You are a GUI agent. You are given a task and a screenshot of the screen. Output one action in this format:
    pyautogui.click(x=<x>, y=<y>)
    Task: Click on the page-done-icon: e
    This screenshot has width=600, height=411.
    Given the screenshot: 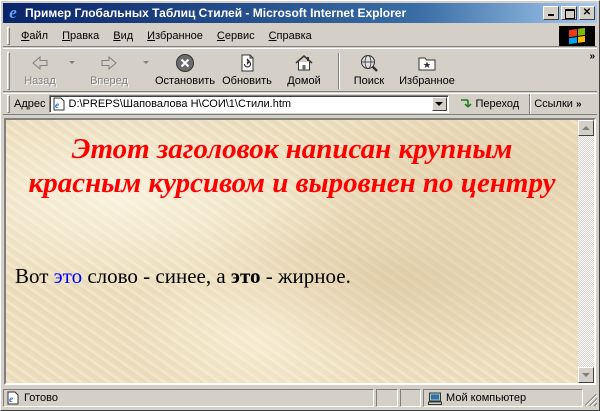 What is the action you would take?
    pyautogui.click(x=13, y=398)
    